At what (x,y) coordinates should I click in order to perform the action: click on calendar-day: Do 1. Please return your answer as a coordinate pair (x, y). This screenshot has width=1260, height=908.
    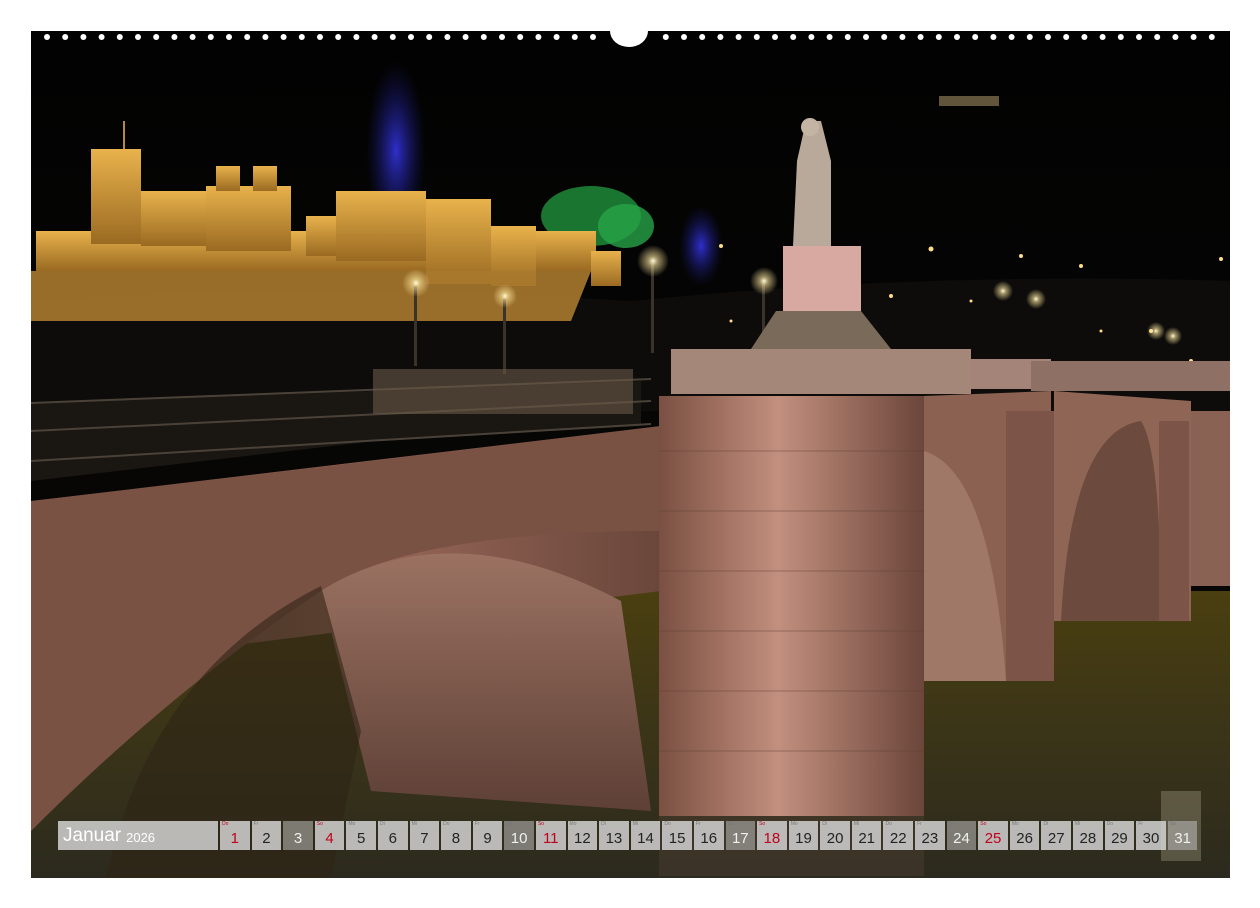
    Looking at the image, I should click on (235, 835).